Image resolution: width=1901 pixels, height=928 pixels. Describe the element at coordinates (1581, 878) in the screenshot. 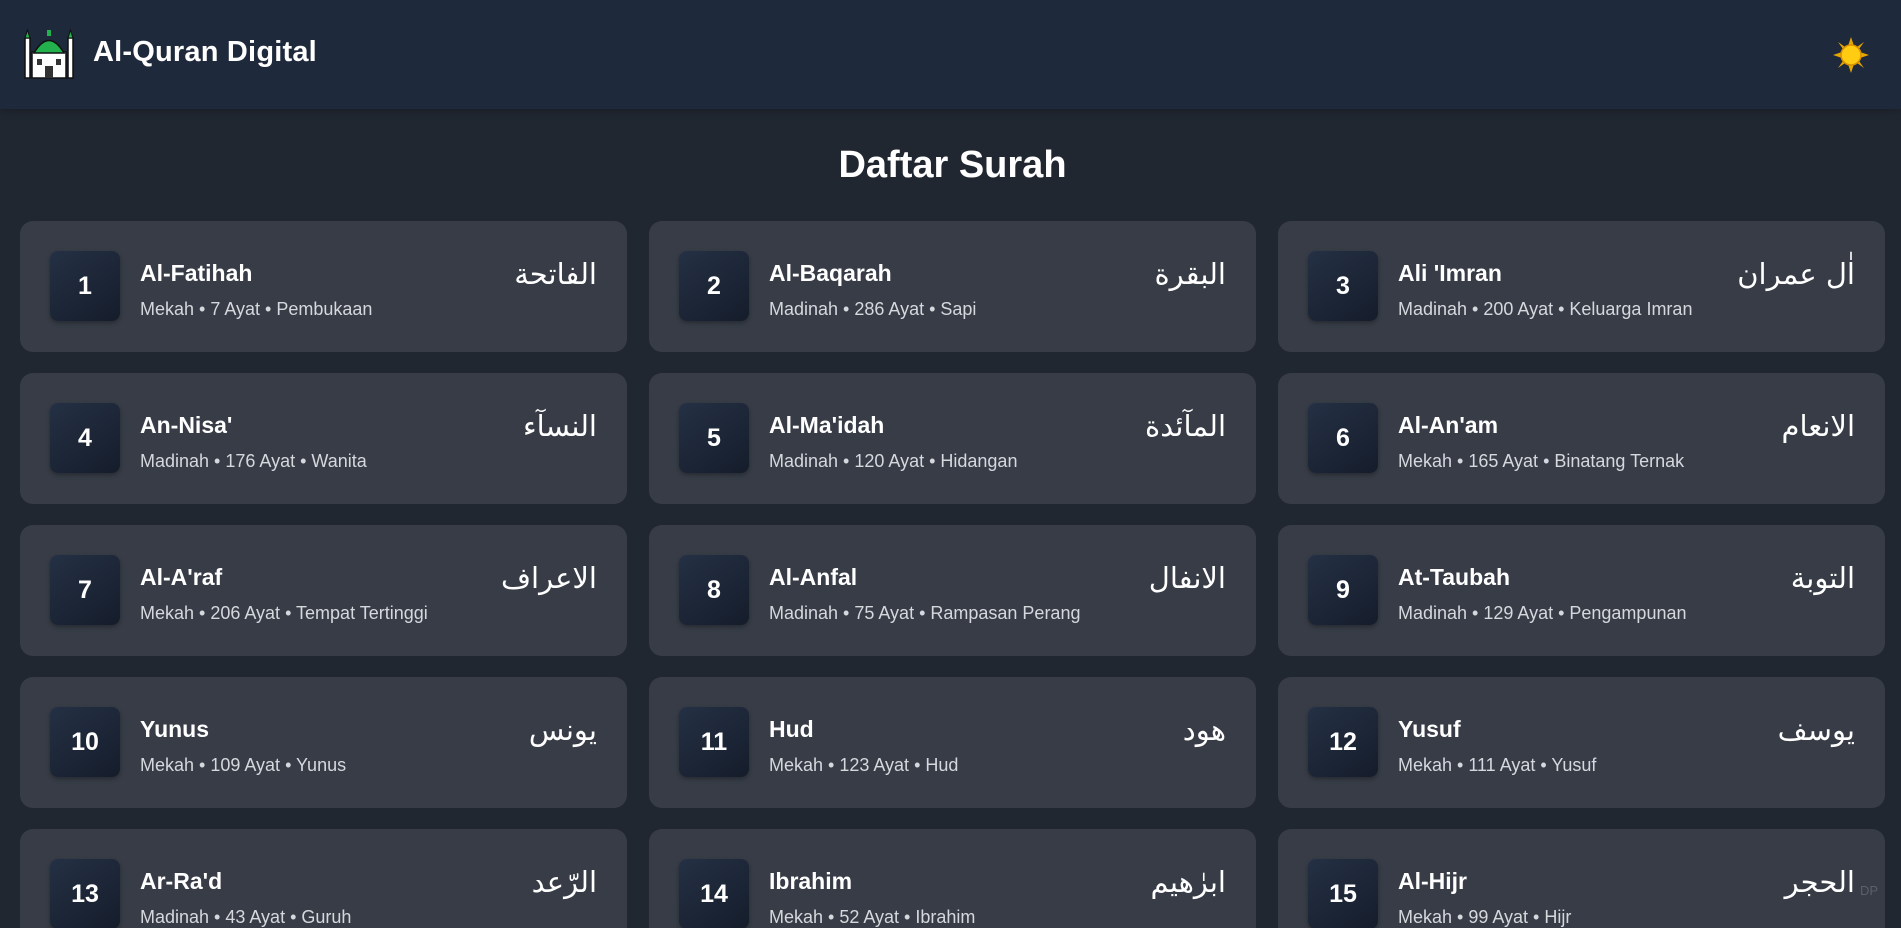

I see `surah-card: 15 Al-Hijr Mekah • 99 Ayat • Hijr الحجر` at that location.